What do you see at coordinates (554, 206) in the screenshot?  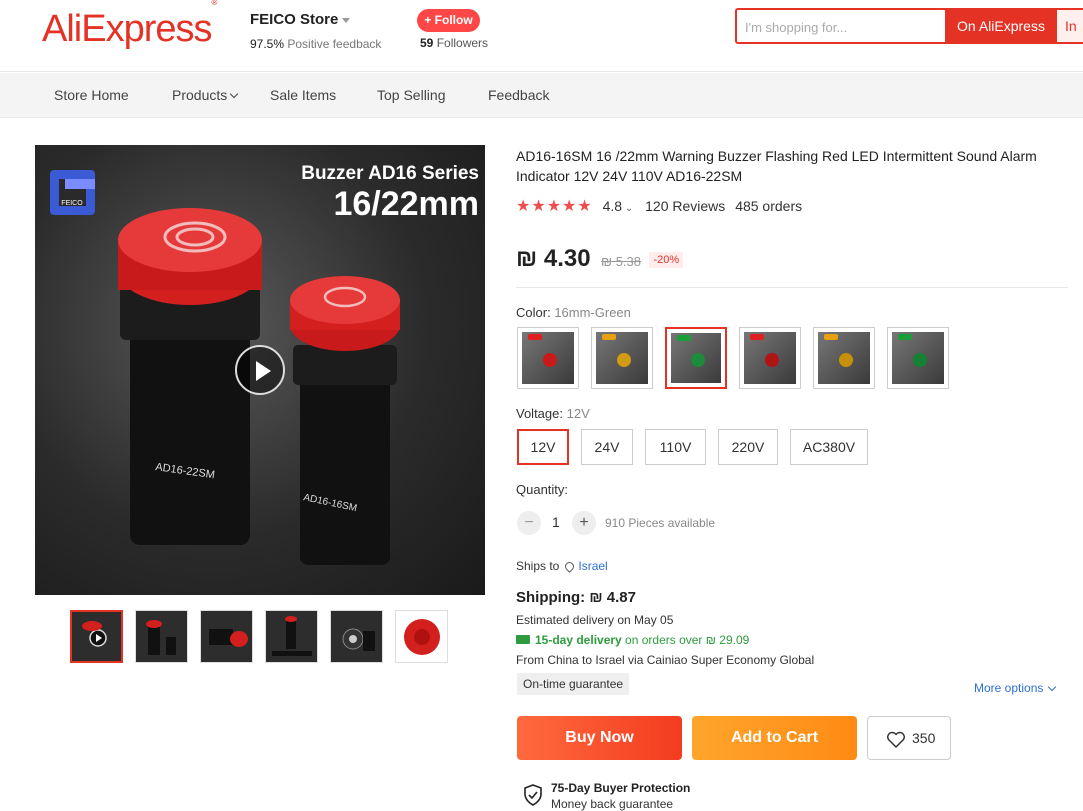 I see `rating-stars: ★★★★★` at bounding box center [554, 206].